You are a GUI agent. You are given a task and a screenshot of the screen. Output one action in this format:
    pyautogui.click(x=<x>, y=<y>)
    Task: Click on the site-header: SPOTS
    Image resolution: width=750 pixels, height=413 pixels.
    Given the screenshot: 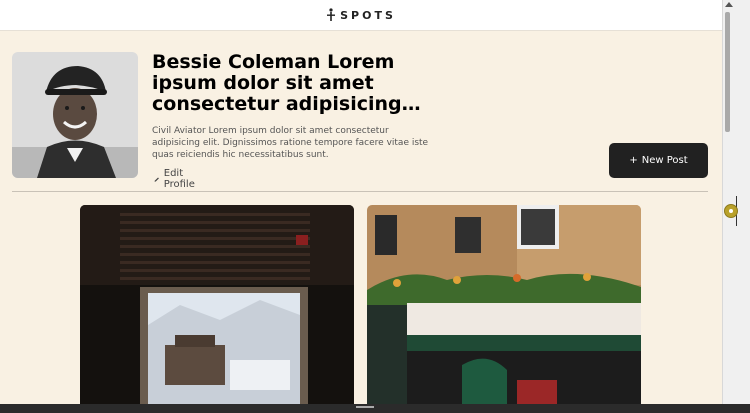 What is the action you would take?
    pyautogui.click(x=361, y=15)
    